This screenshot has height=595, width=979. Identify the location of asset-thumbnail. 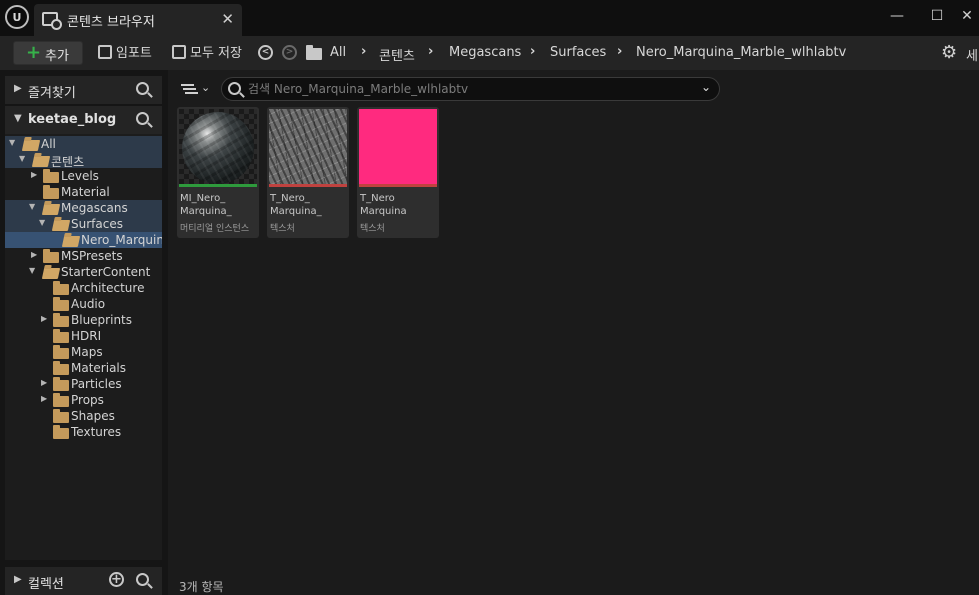
(218, 147).